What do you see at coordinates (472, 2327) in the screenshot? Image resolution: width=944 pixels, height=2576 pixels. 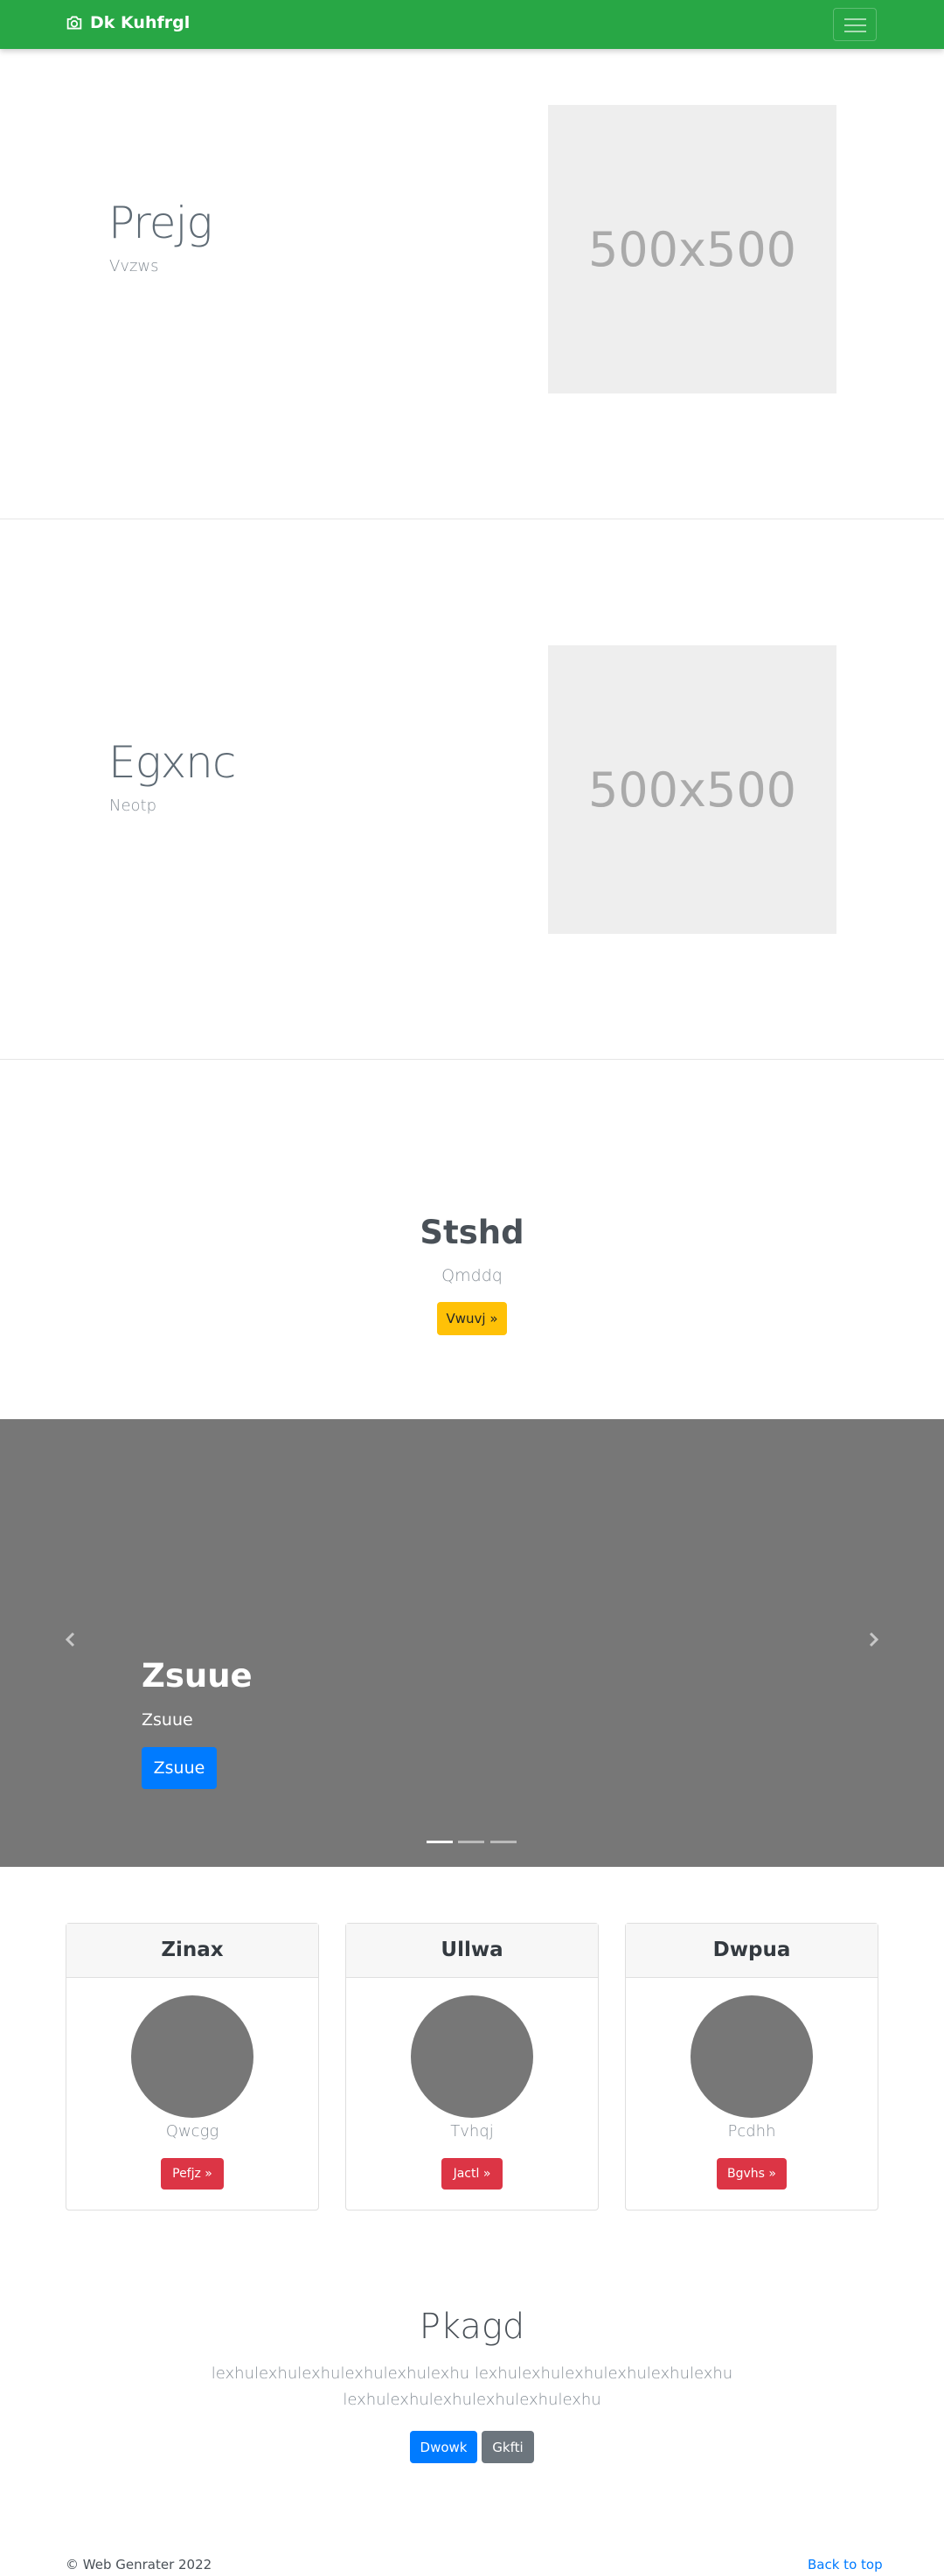 I see `jumbotron-title: Pkagd` at bounding box center [472, 2327].